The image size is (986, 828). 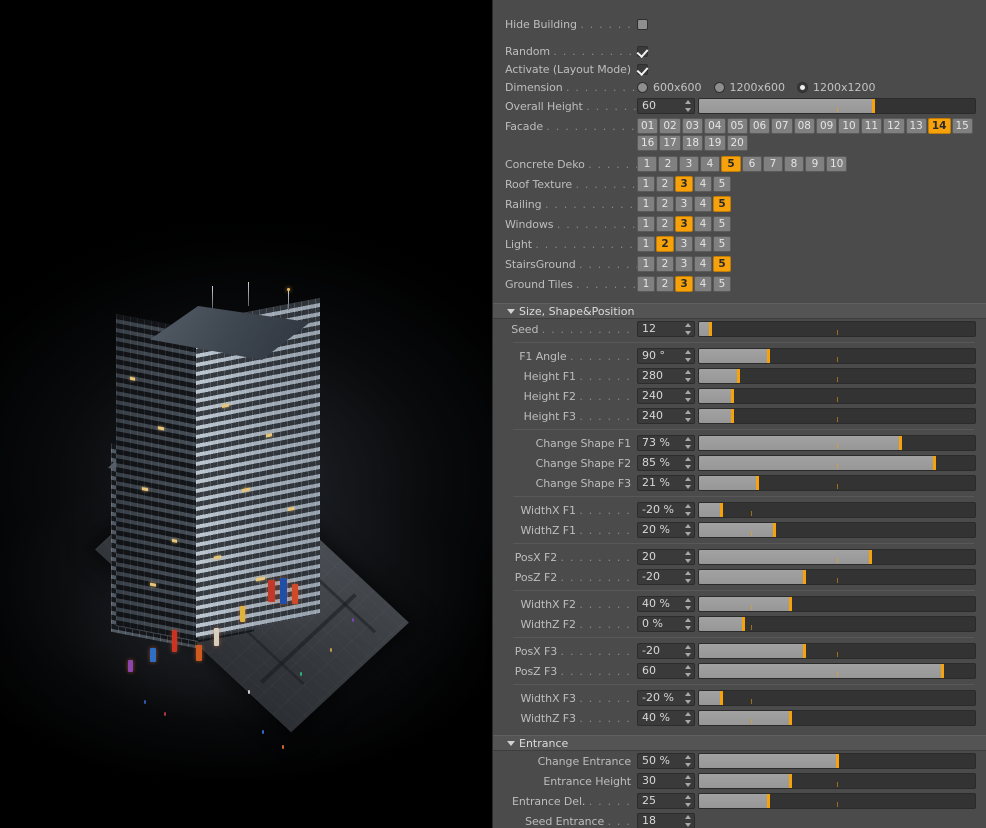 I want to click on spinner-seed-entrance, so click(x=687, y=821).